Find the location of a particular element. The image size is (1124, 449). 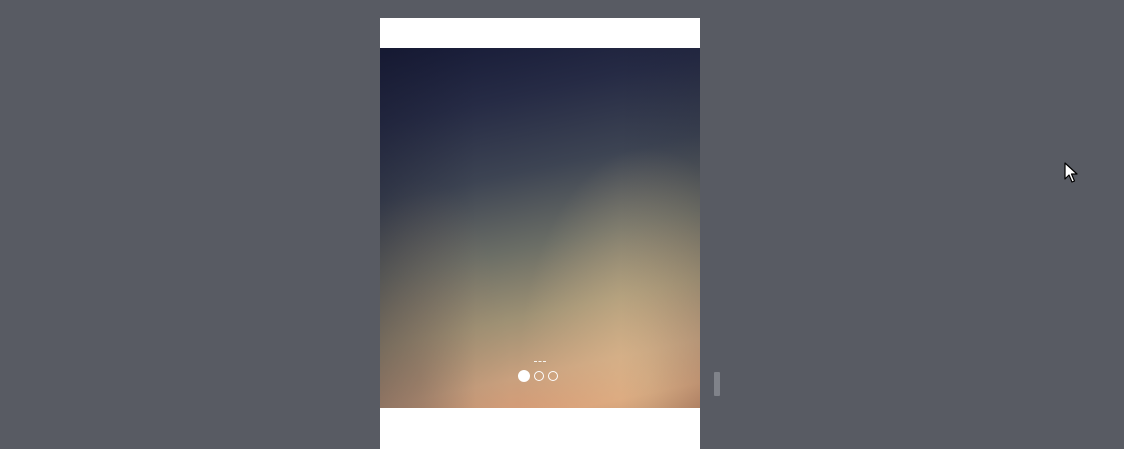

slide-caption-placeholder is located at coordinates (540, 361).